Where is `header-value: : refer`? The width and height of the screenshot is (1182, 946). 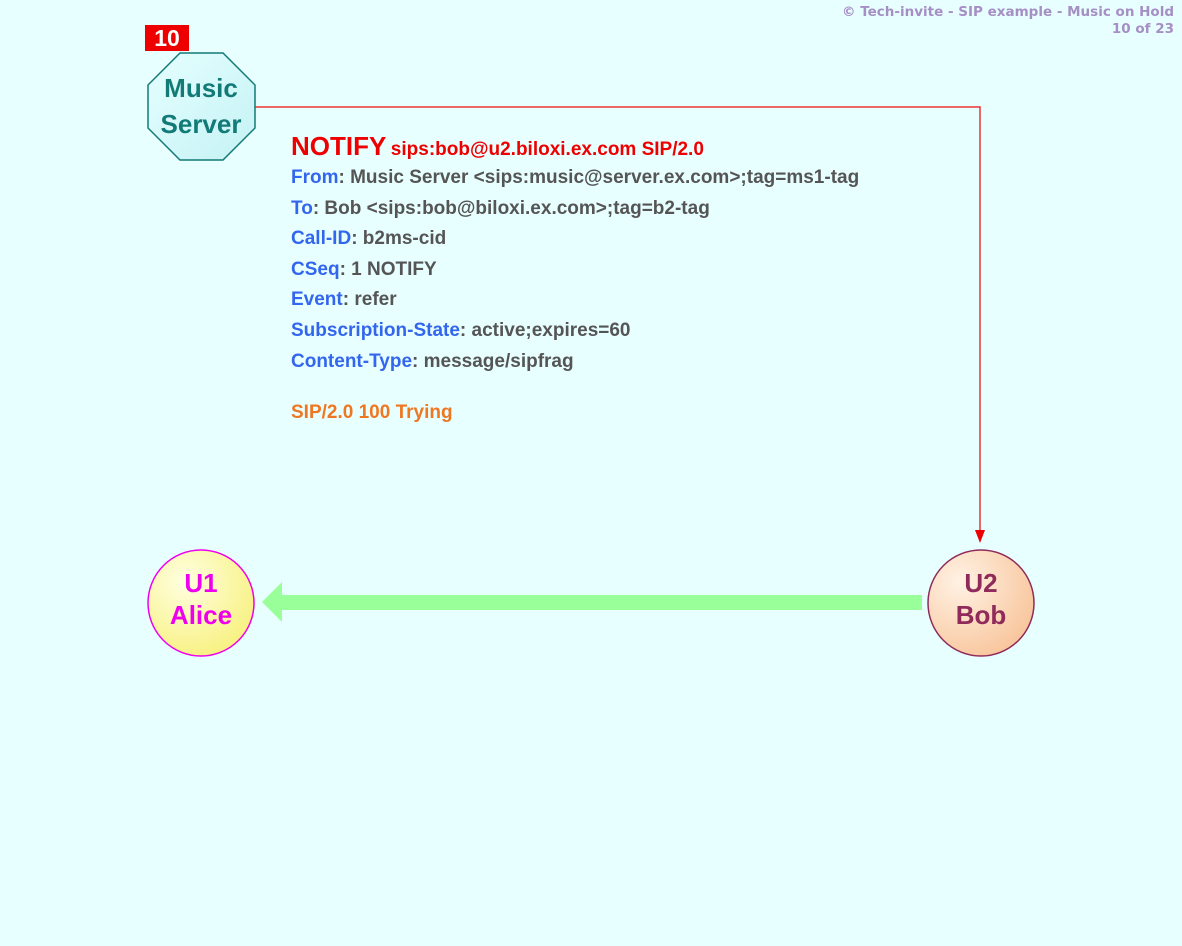
header-value: : refer is located at coordinates (369, 300).